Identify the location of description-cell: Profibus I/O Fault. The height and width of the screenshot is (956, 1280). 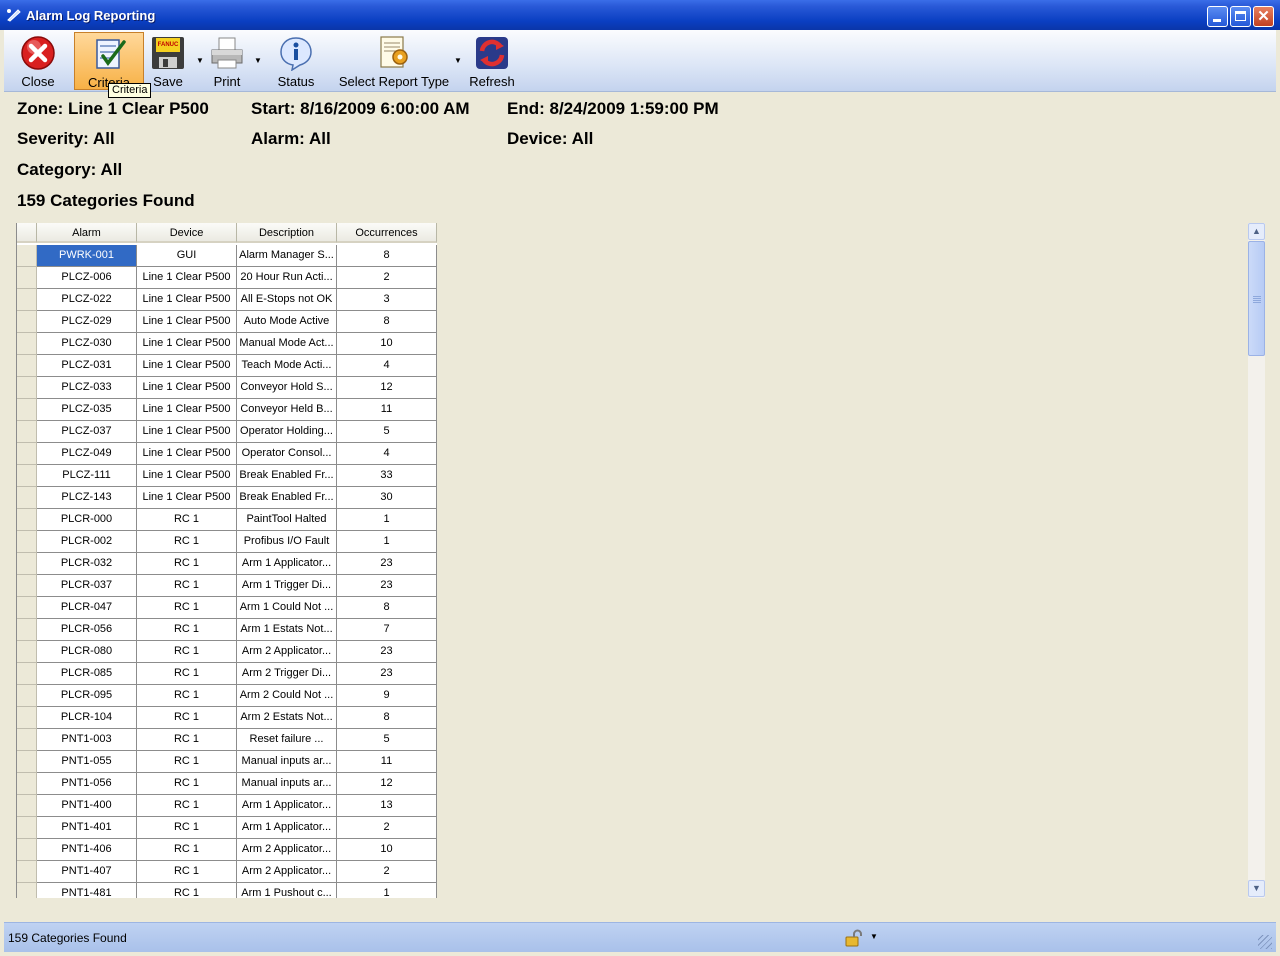
(287, 542).